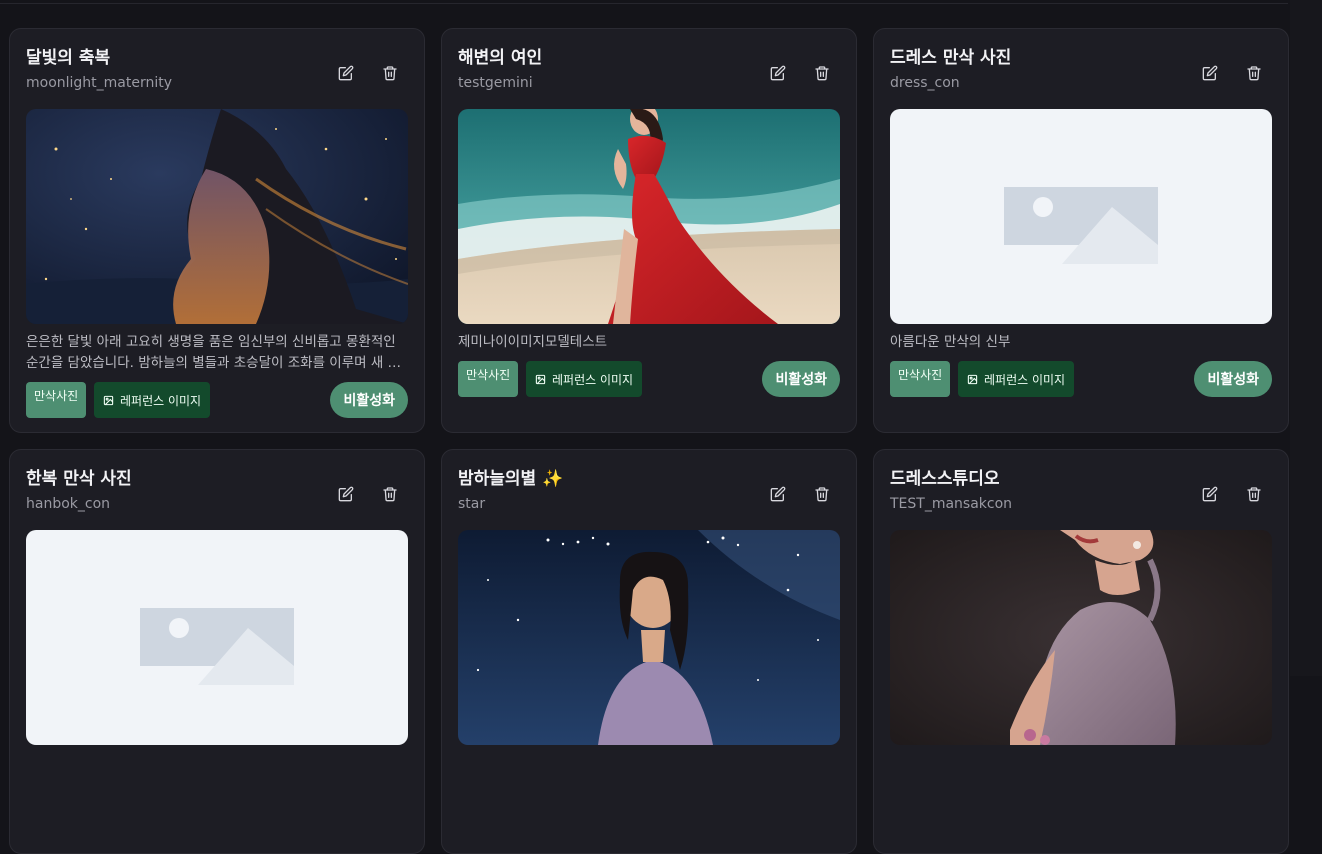 Image resolution: width=1322 pixels, height=854 pixels. What do you see at coordinates (1306, 338) in the screenshot?
I see `scroll-gutter` at bounding box center [1306, 338].